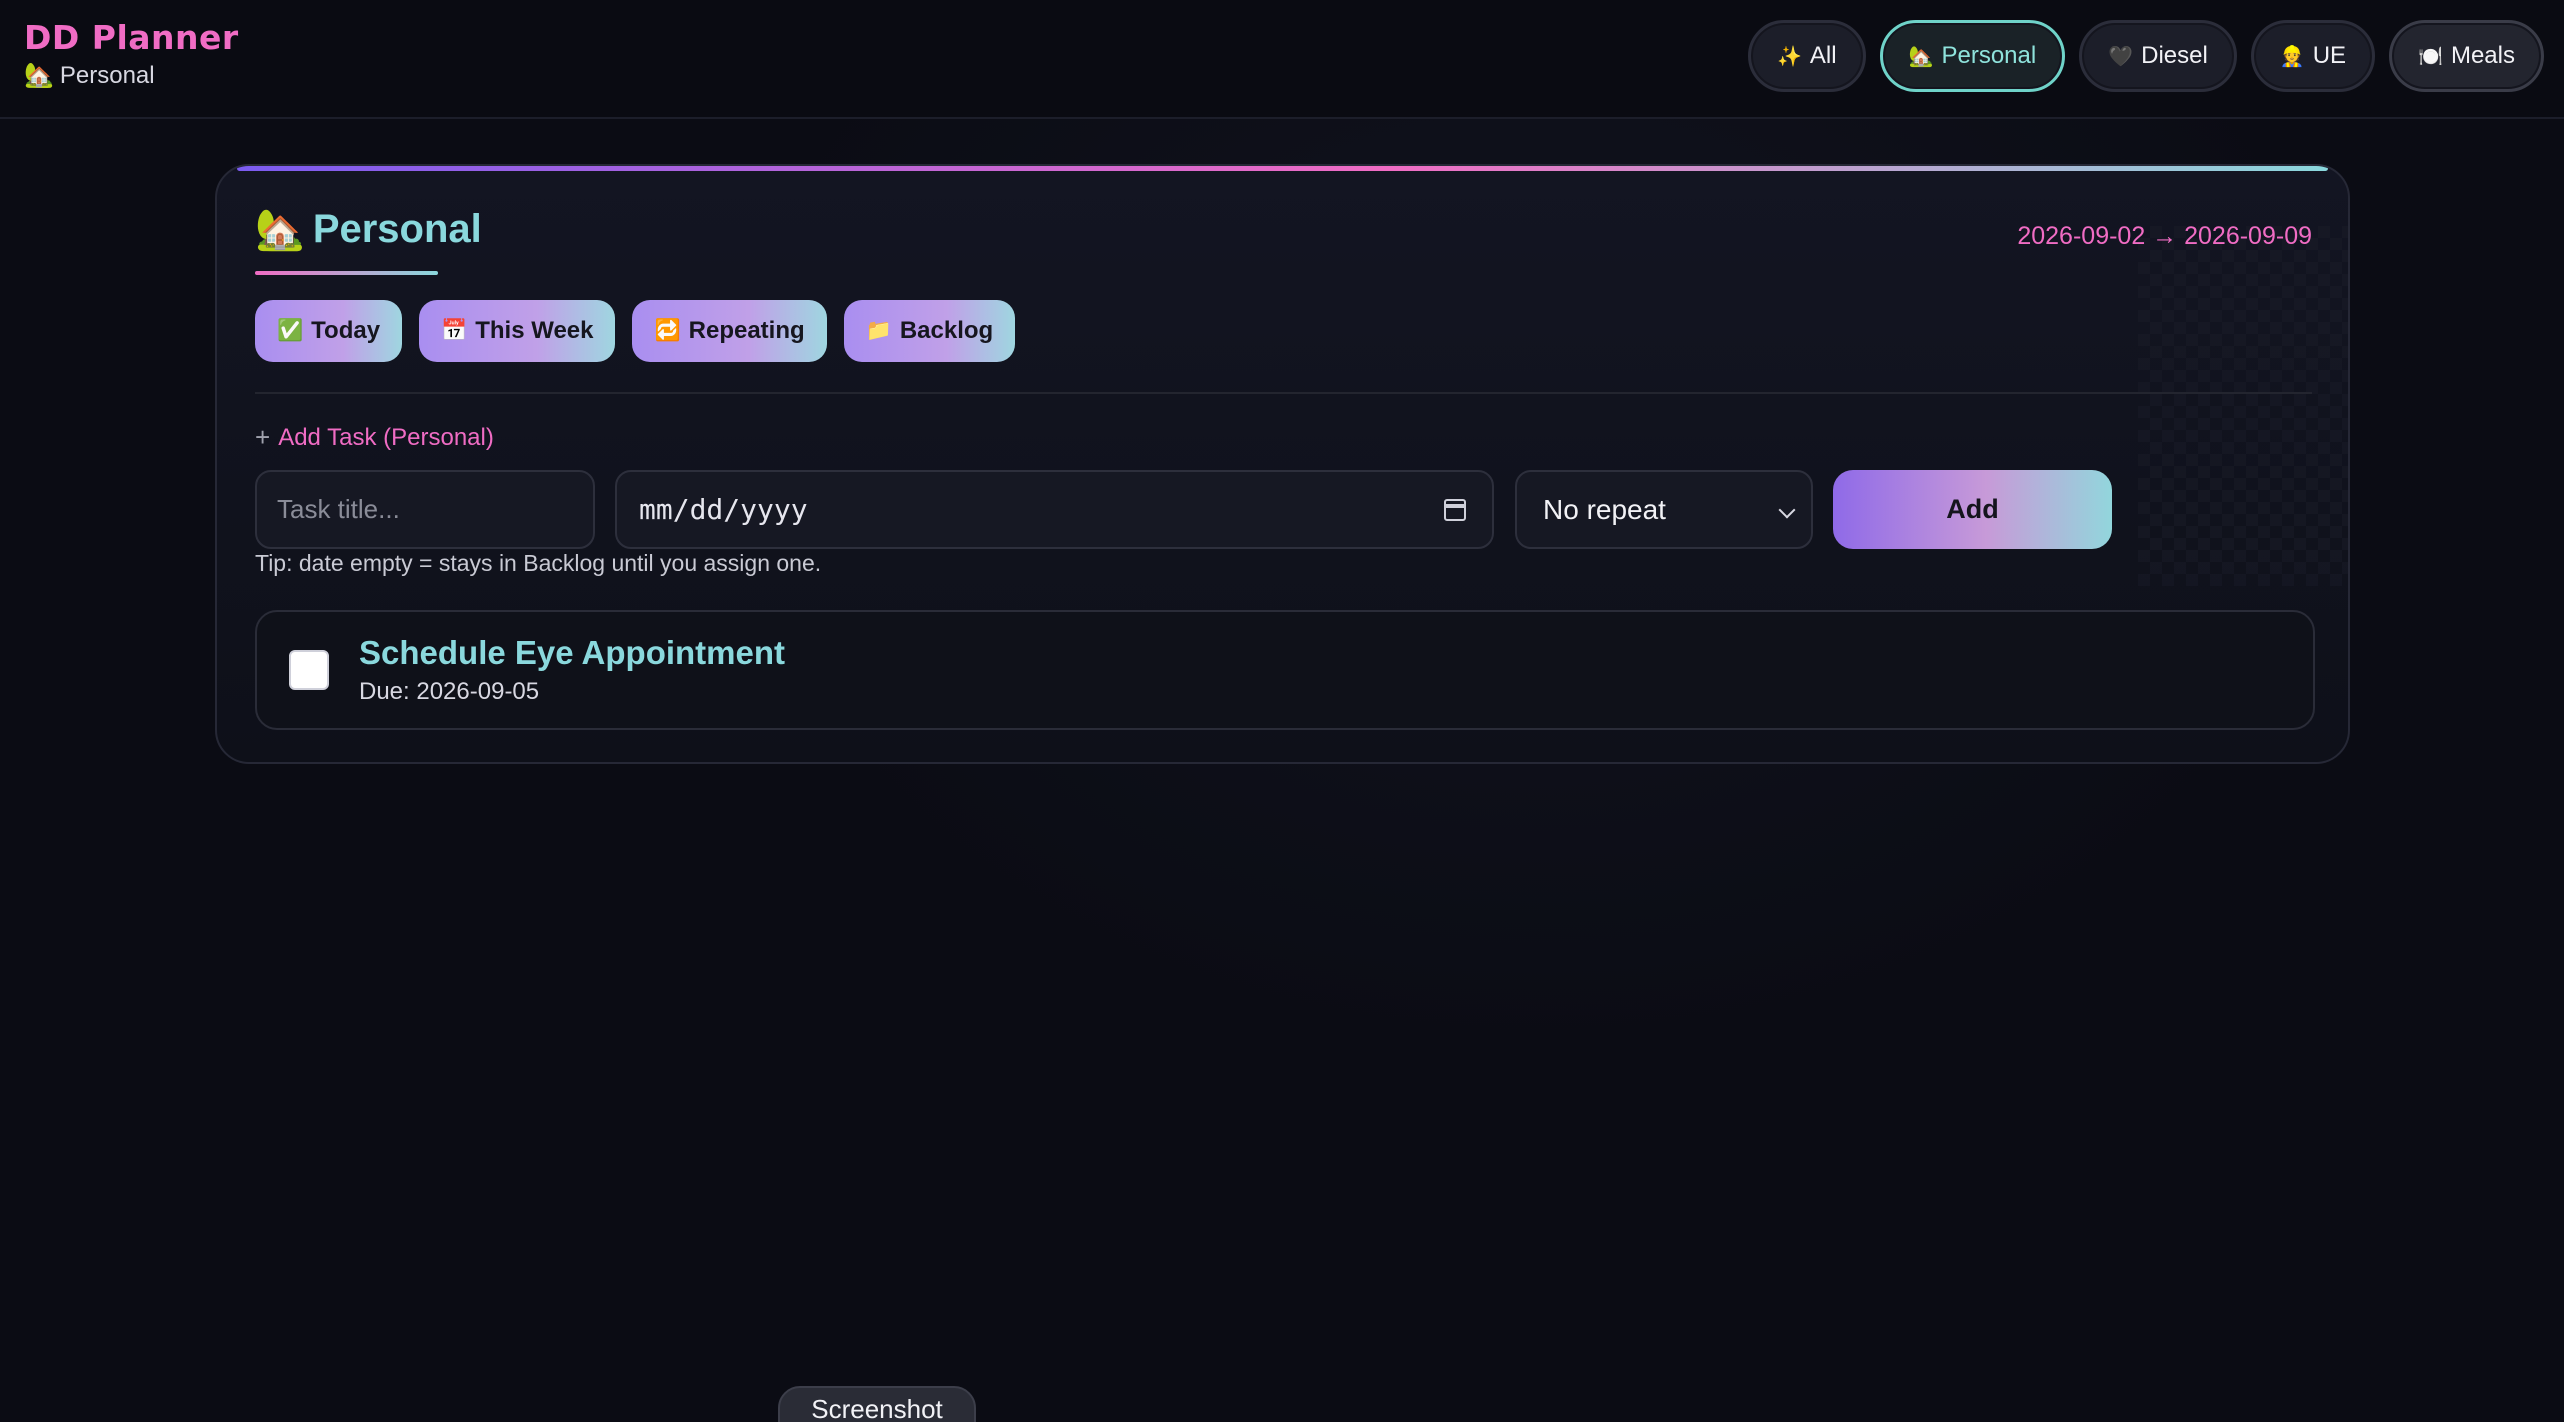  What do you see at coordinates (1806, 56) in the screenshot?
I see `nav-all-button: ✨ All` at bounding box center [1806, 56].